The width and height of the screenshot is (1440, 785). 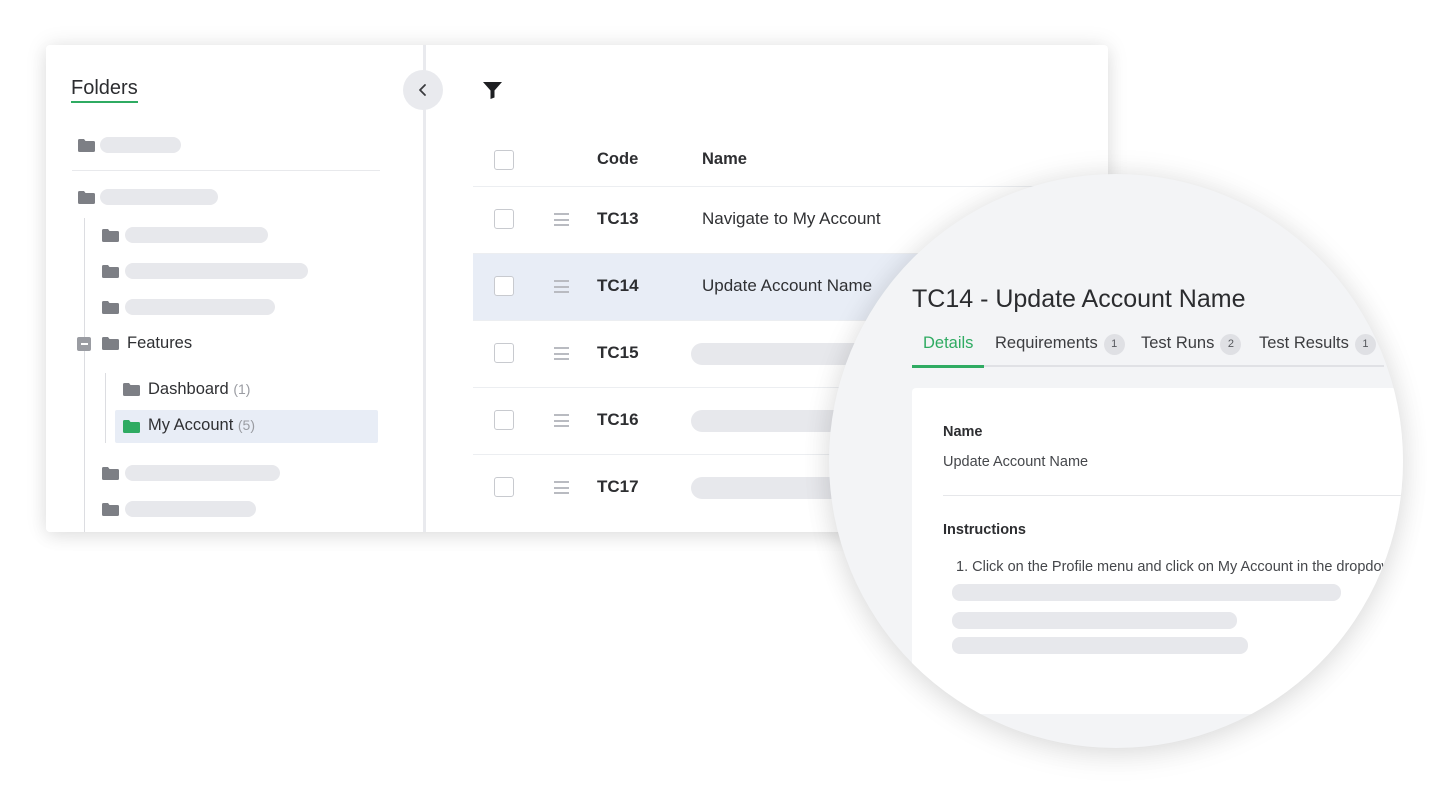 I want to click on row-code: TC13, so click(x=618, y=218).